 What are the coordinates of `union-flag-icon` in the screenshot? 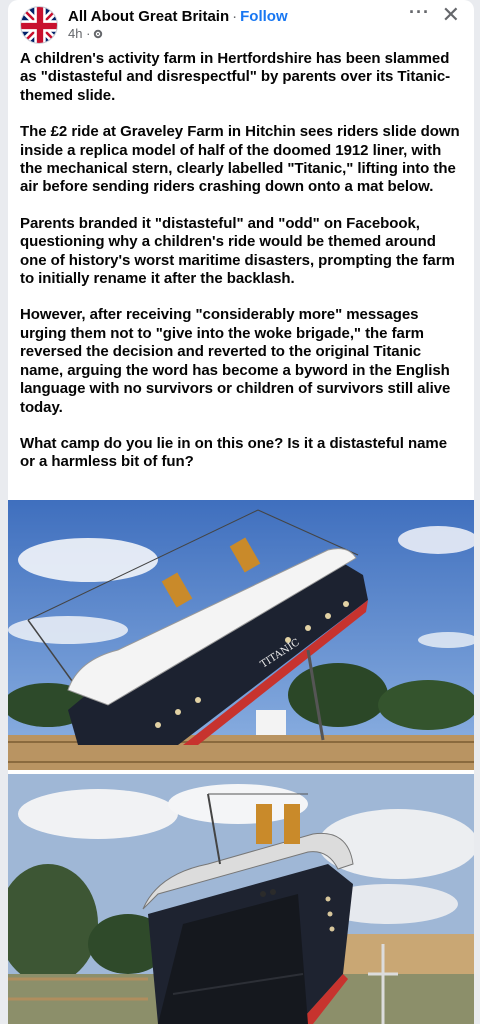 It's located at (39, 25).